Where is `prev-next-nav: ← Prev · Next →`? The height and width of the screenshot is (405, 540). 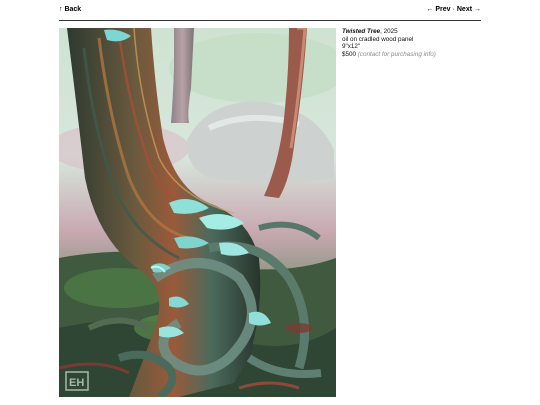
prev-next-nav: ← Prev · Next → is located at coordinates (453, 9).